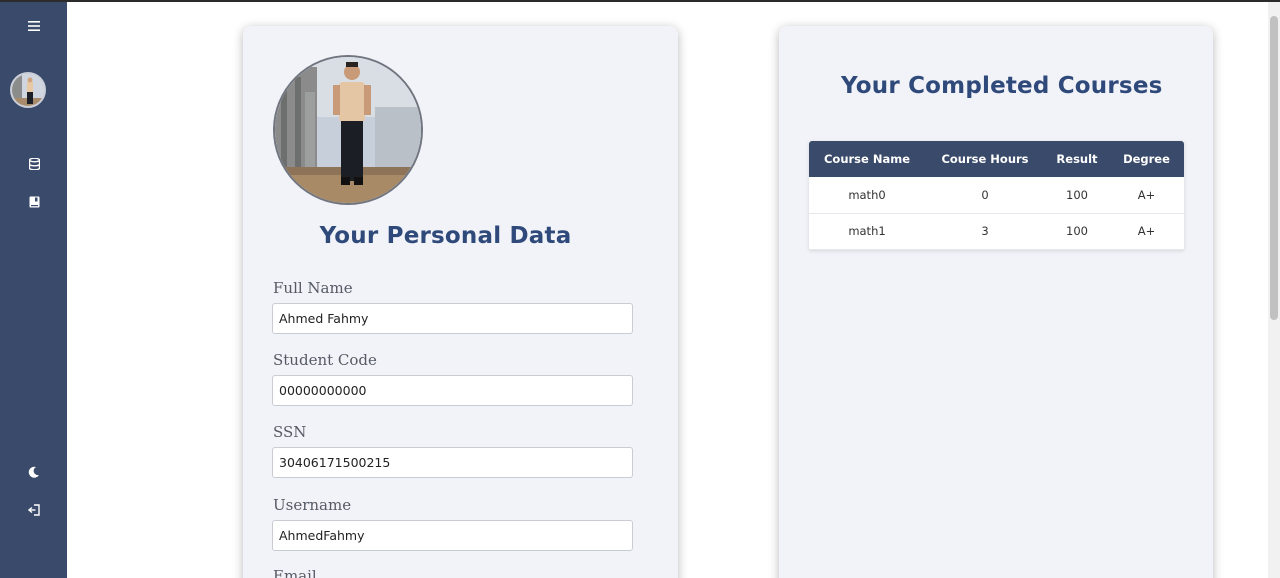 The width and height of the screenshot is (1280, 578). Describe the element at coordinates (312, 505) in the screenshot. I see `username-label: Username` at that location.